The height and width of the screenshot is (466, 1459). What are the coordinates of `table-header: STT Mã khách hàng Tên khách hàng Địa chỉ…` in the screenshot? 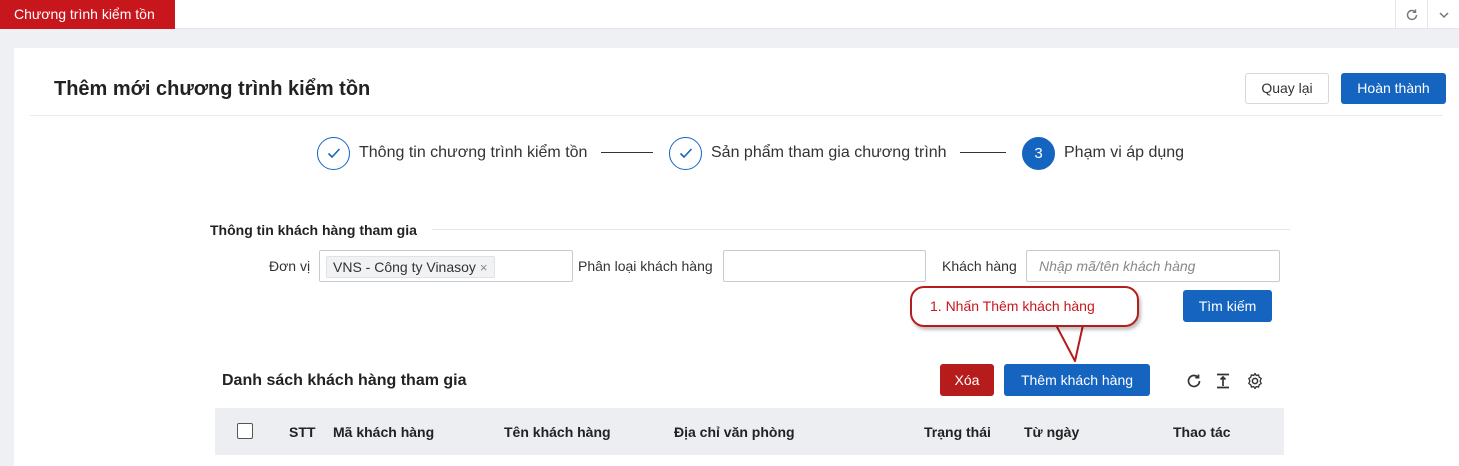 It's located at (749, 431).